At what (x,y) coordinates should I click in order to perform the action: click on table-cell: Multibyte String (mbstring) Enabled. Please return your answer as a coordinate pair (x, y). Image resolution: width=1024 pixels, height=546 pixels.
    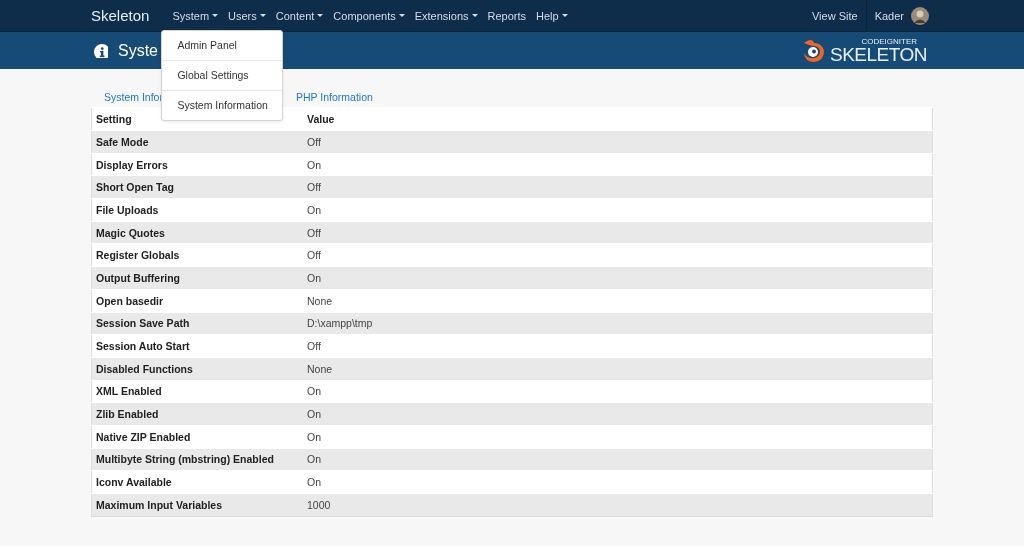
    Looking at the image, I should click on (197, 459).